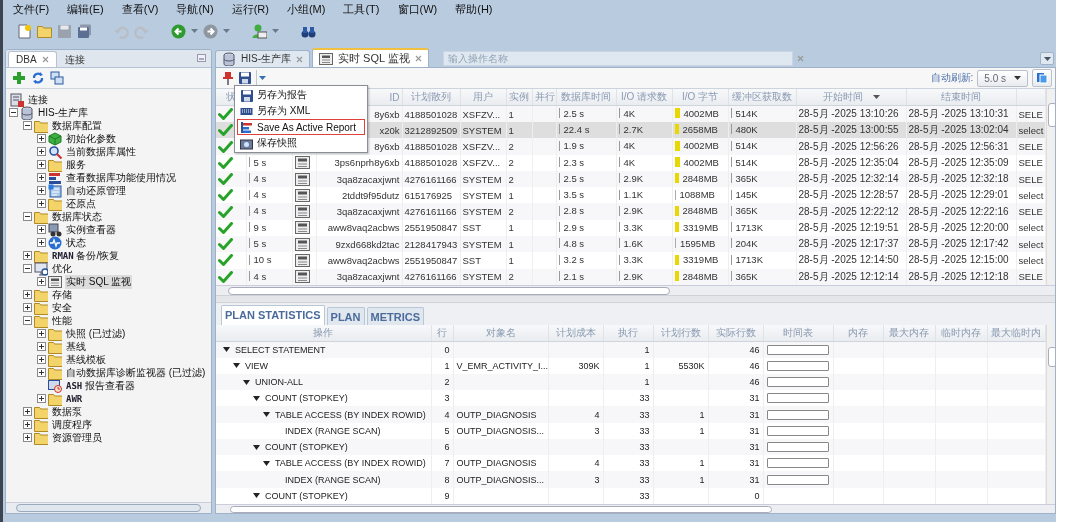 This screenshot has width=1067, height=522. What do you see at coordinates (77, 125) in the screenshot?
I see `tree-item: 数据库配置` at bounding box center [77, 125].